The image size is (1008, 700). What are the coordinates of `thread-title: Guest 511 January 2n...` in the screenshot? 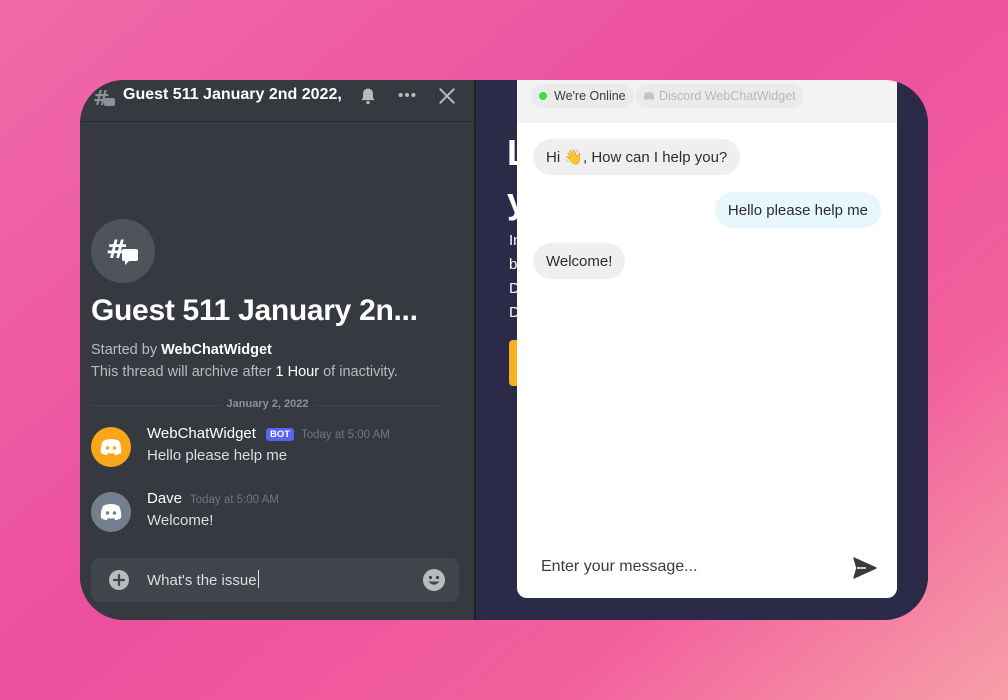 It's located at (254, 310).